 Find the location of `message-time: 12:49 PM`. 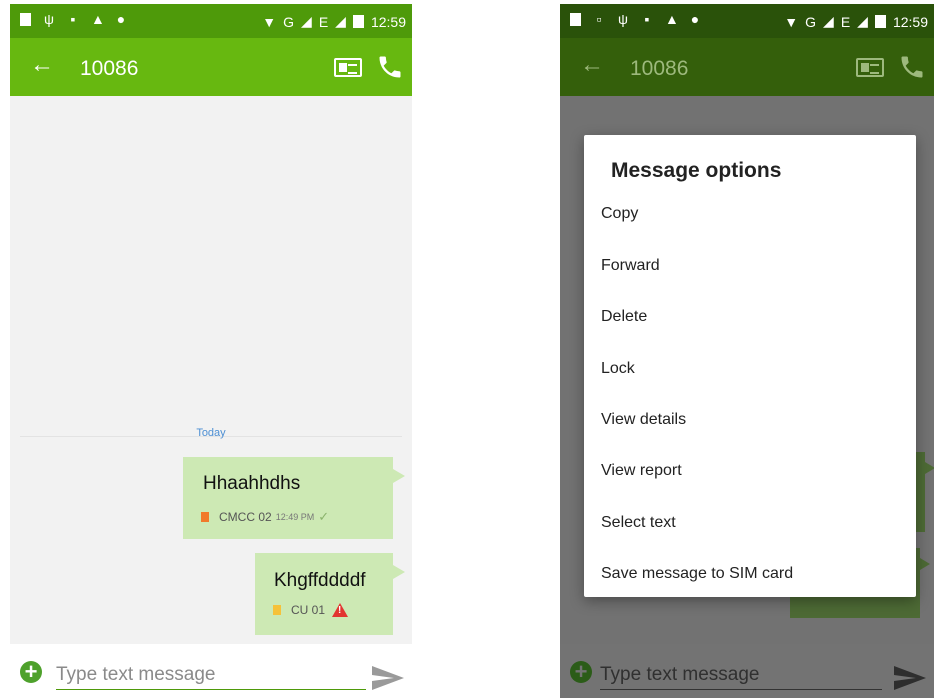

message-time: 12:49 PM is located at coordinates (295, 517).